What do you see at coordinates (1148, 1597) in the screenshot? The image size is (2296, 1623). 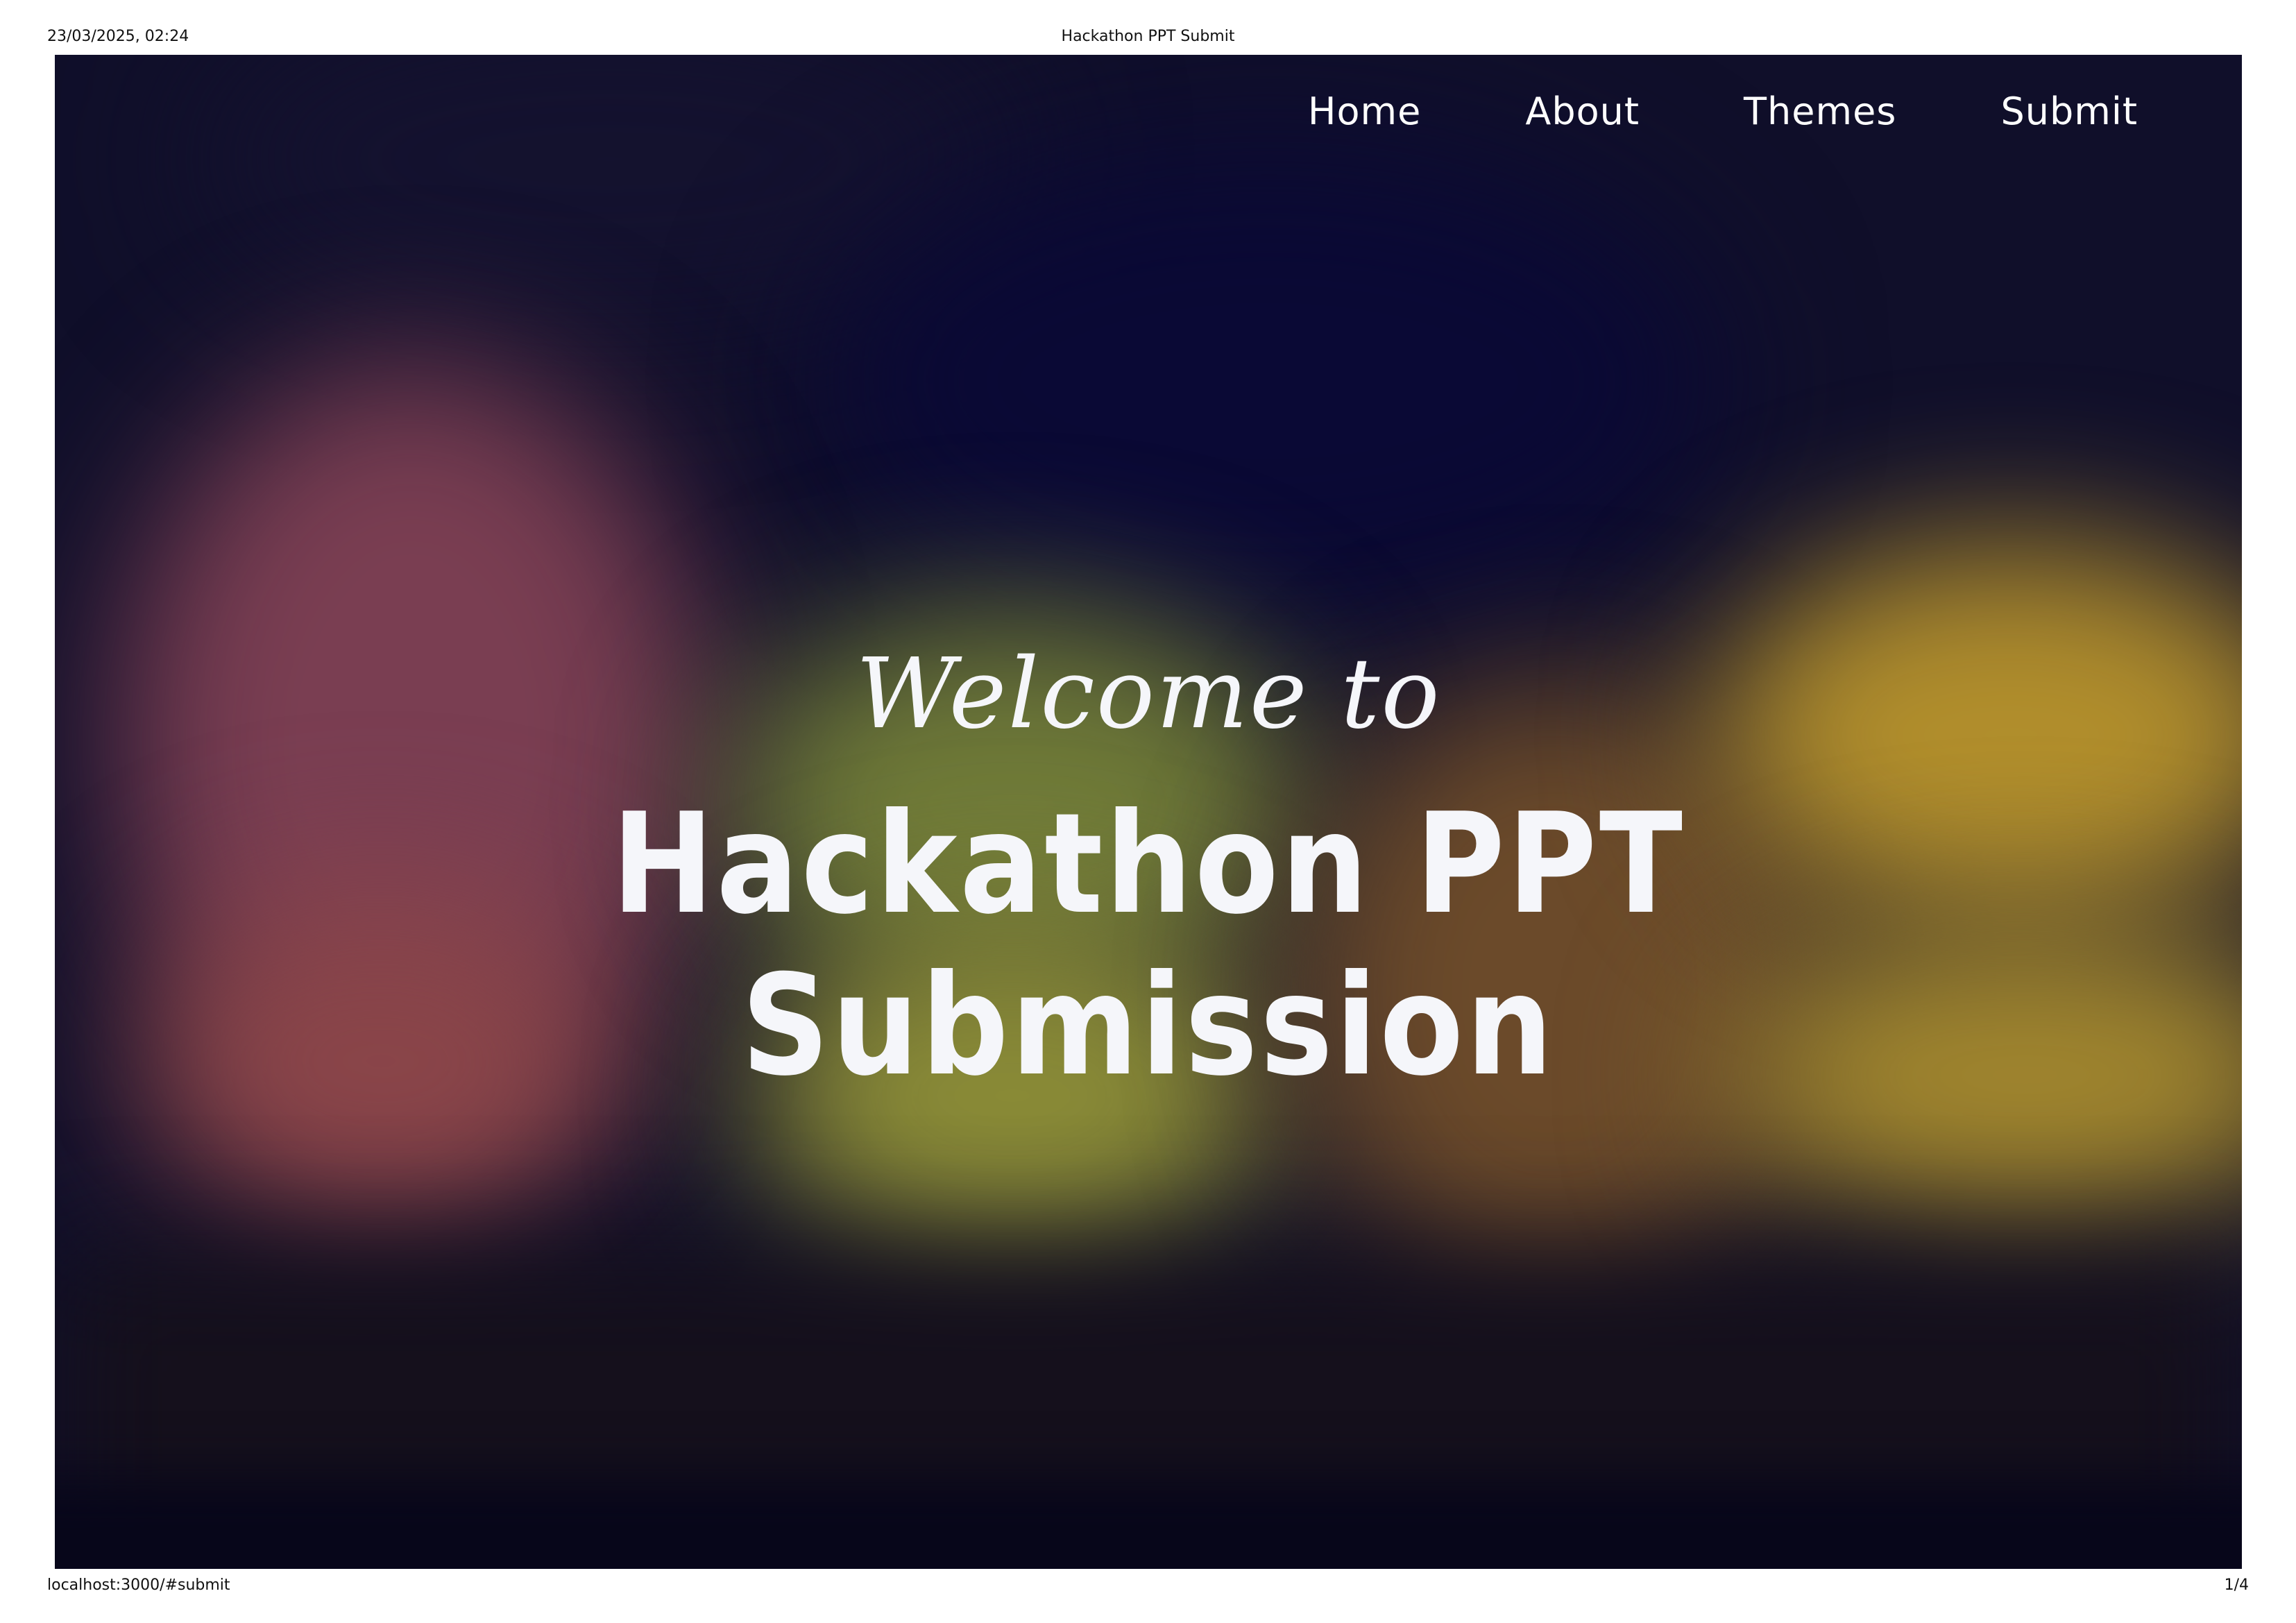 I see `print-footer: localhost:3000/#submit 1/4` at bounding box center [1148, 1597].